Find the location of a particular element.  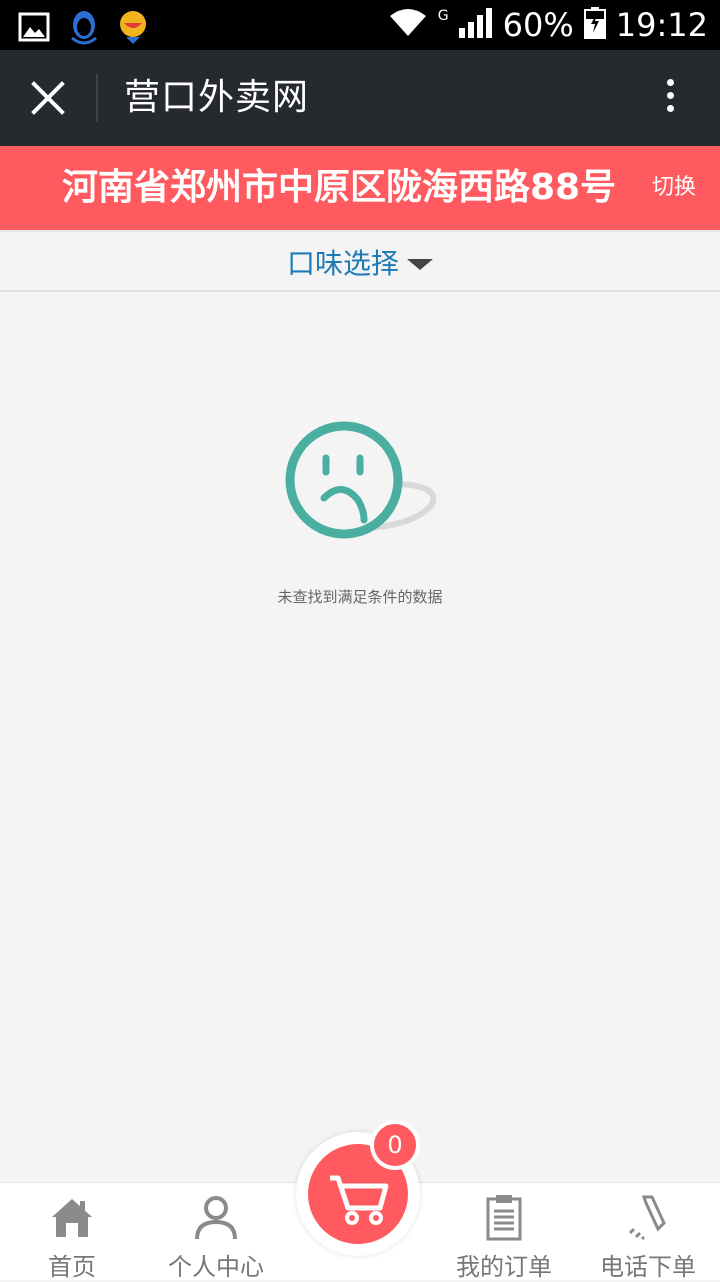

battery-percent: 60% is located at coordinates (538, 25).